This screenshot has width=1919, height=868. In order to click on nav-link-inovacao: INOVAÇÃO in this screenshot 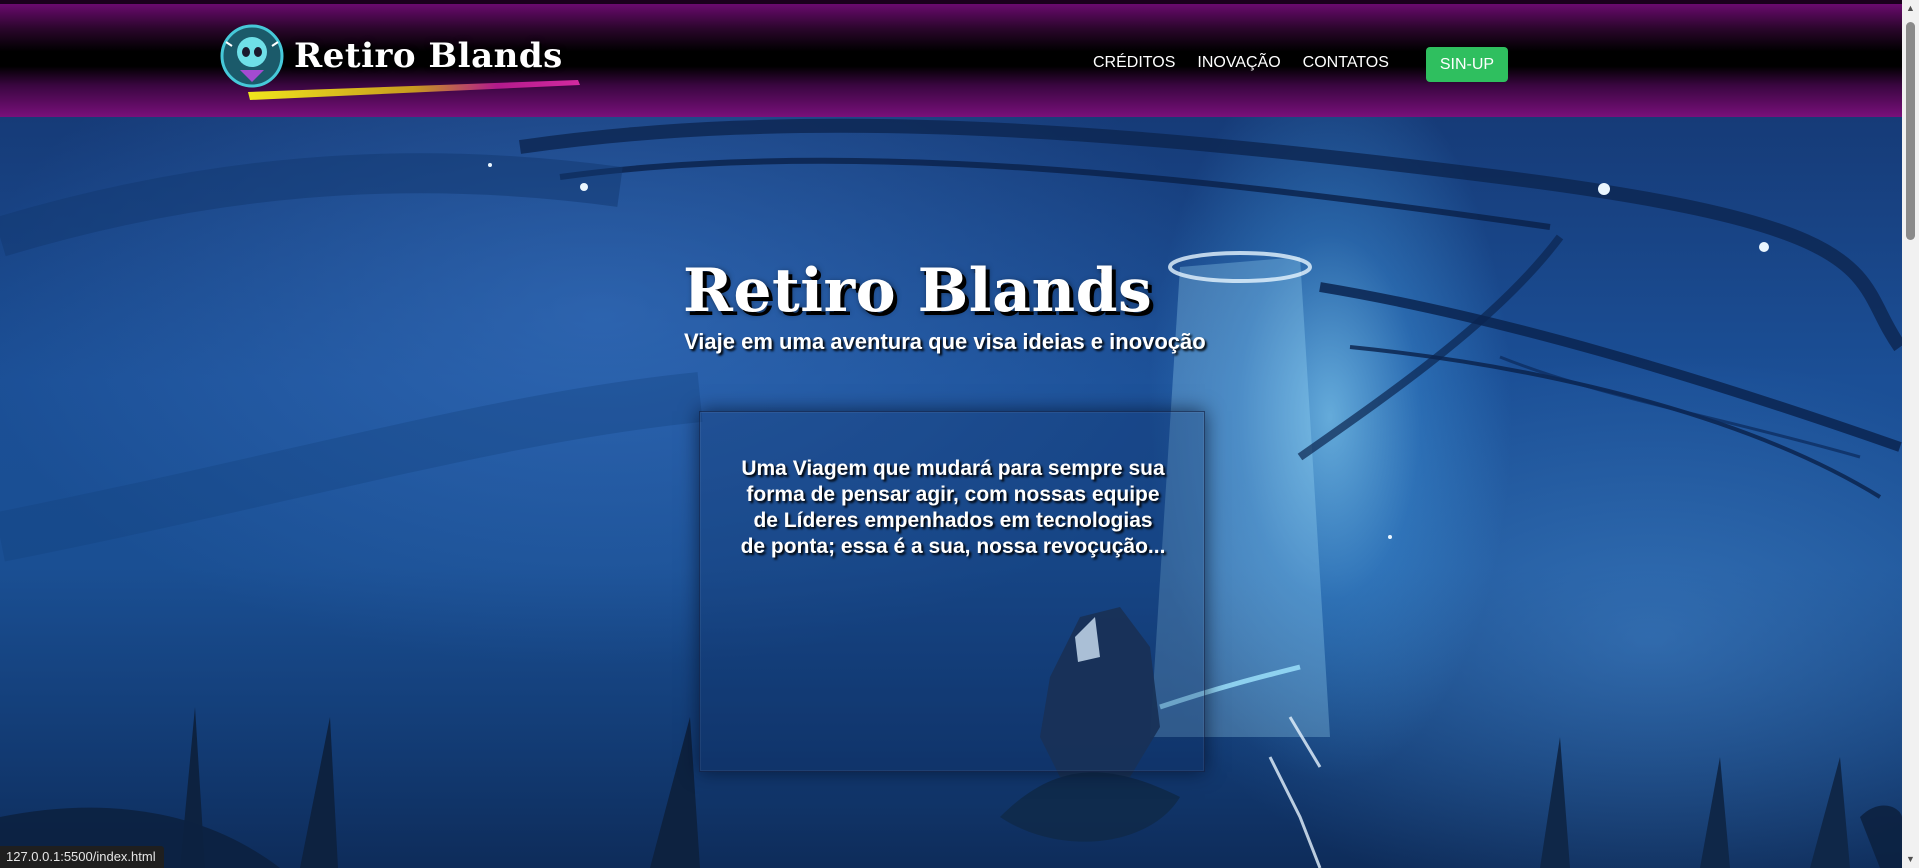, I will do `click(1238, 63)`.